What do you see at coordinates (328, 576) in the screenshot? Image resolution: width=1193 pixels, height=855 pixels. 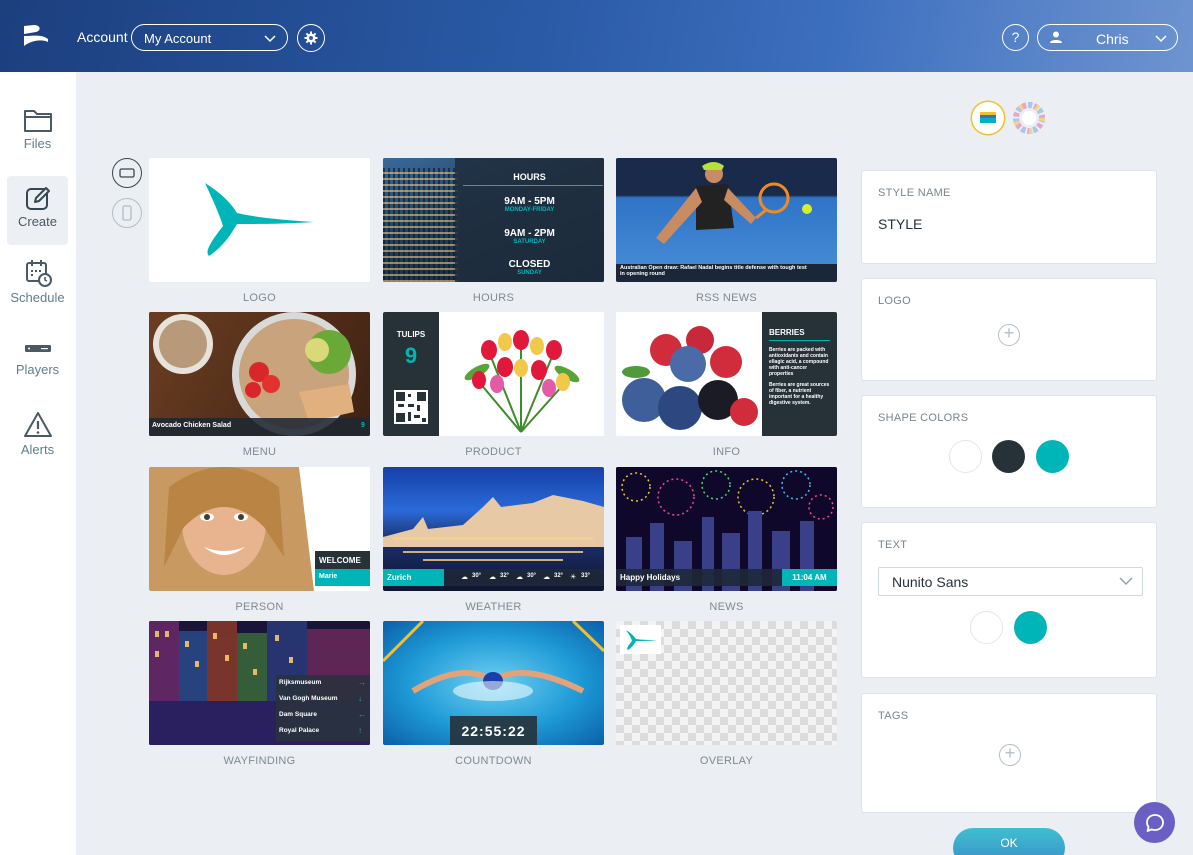 I see `person-name: Marie` at bounding box center [328, 576].